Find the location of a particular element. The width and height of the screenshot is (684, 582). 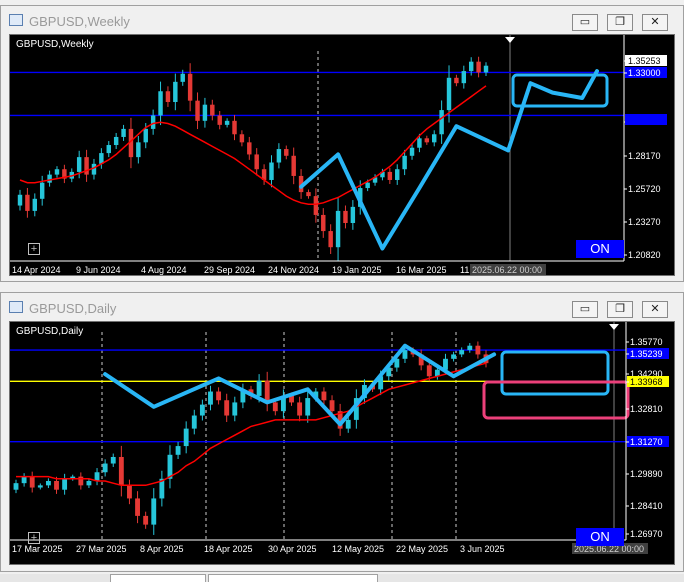

weekly-on-badge: ON is located at coordinates (600, 249).